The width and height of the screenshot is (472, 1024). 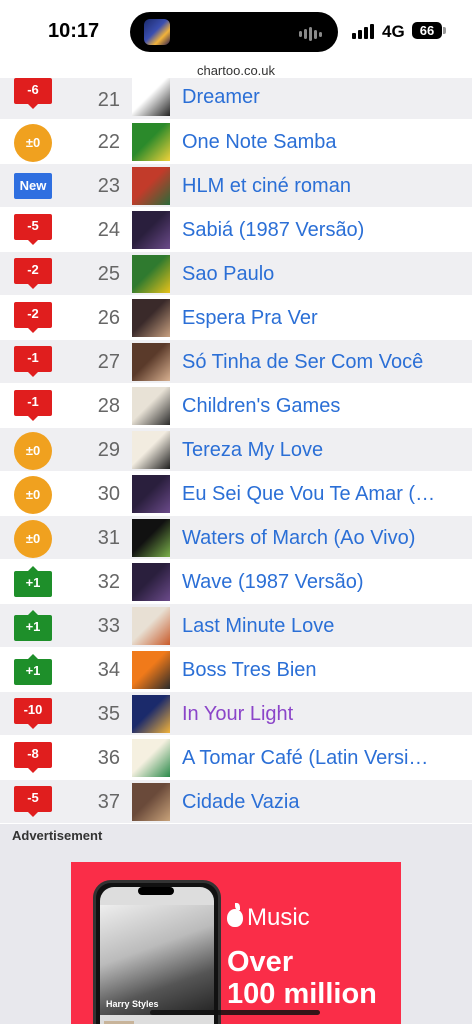 I want to click on phone-screen: Harry Styles, so click(x=157, y=955).